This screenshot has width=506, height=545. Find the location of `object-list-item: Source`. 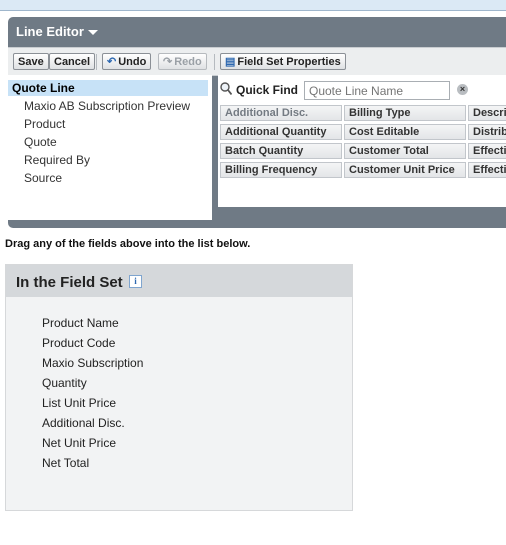

object-list-item: Source is located at coordinates (43, 178).